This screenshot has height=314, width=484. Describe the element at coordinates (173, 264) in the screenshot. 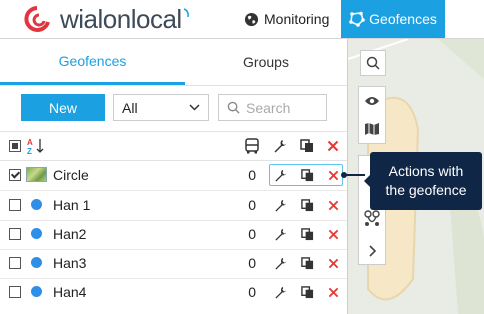

I see `list-item: Han3 0` at that location.